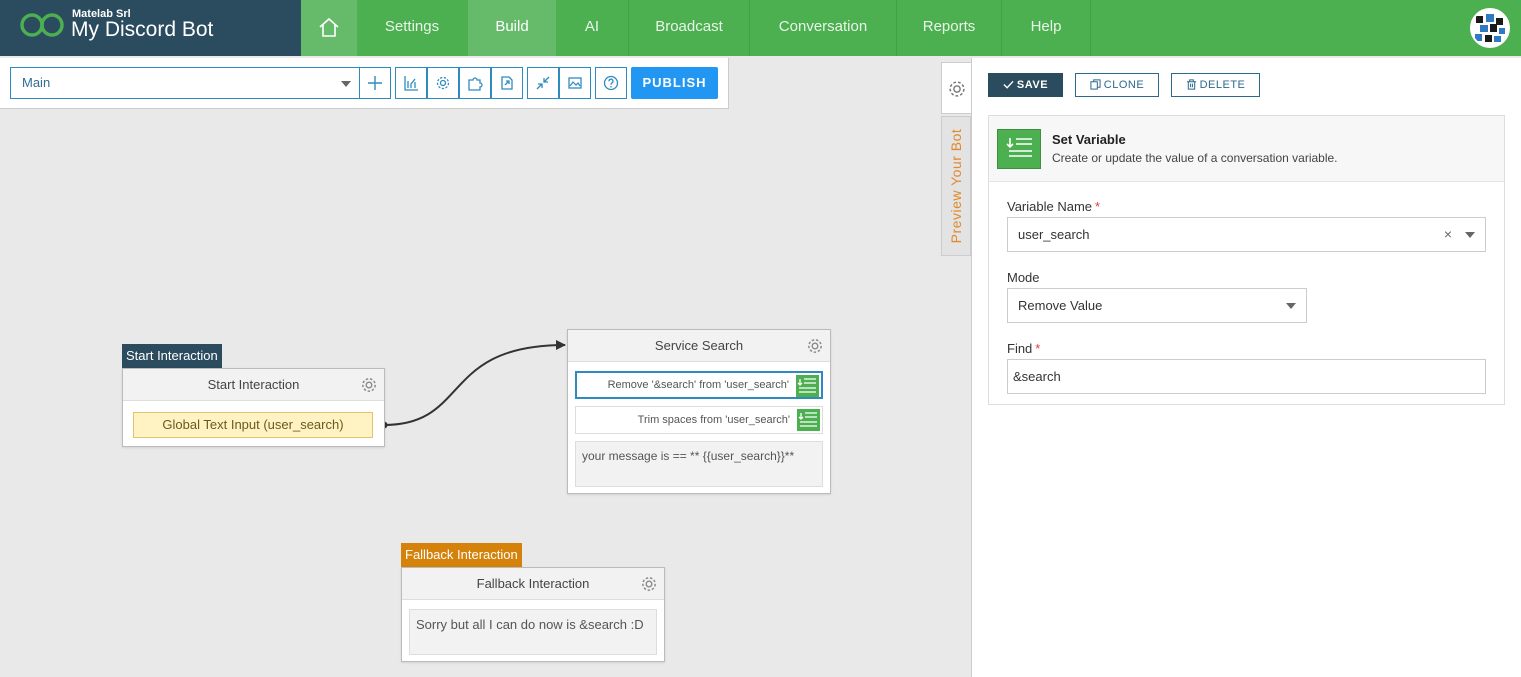 The height and width of the screenshot is (677, 1521). Describe the element at coordinates (1054, 234) in the screenshot. I see `variable-name-value: user_search` at that location.